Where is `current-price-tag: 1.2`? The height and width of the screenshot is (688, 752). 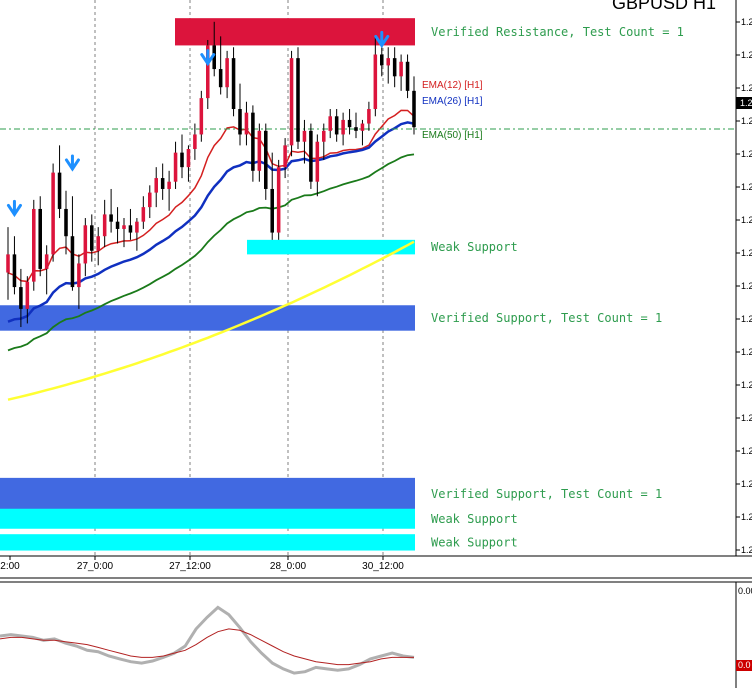 current-price-tag: 1.2 is located at coordinates (744, 103).